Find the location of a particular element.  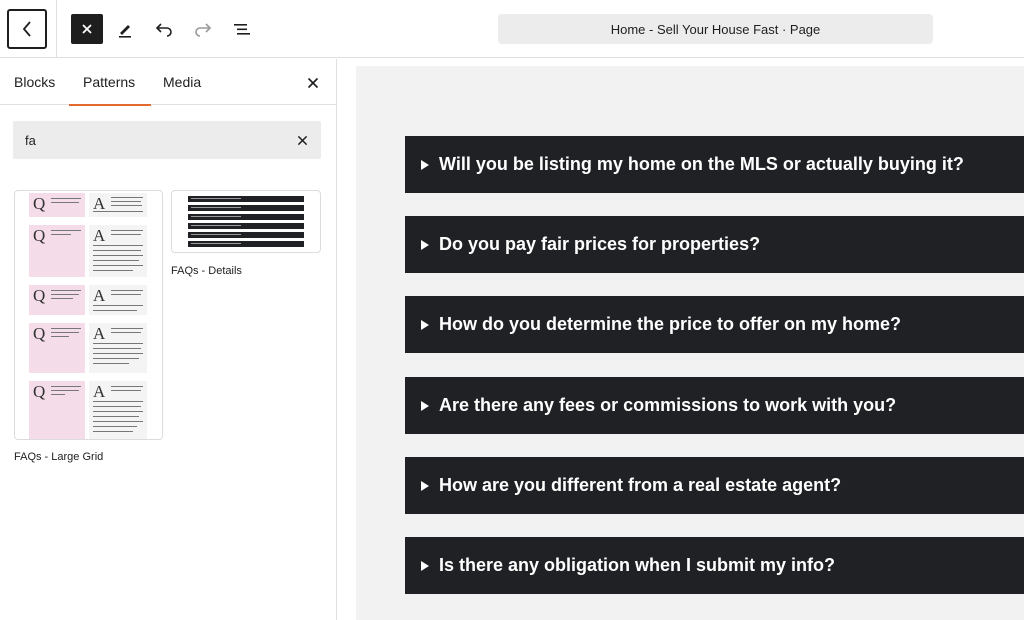

redo-icon is located at coordinates (203, 30).